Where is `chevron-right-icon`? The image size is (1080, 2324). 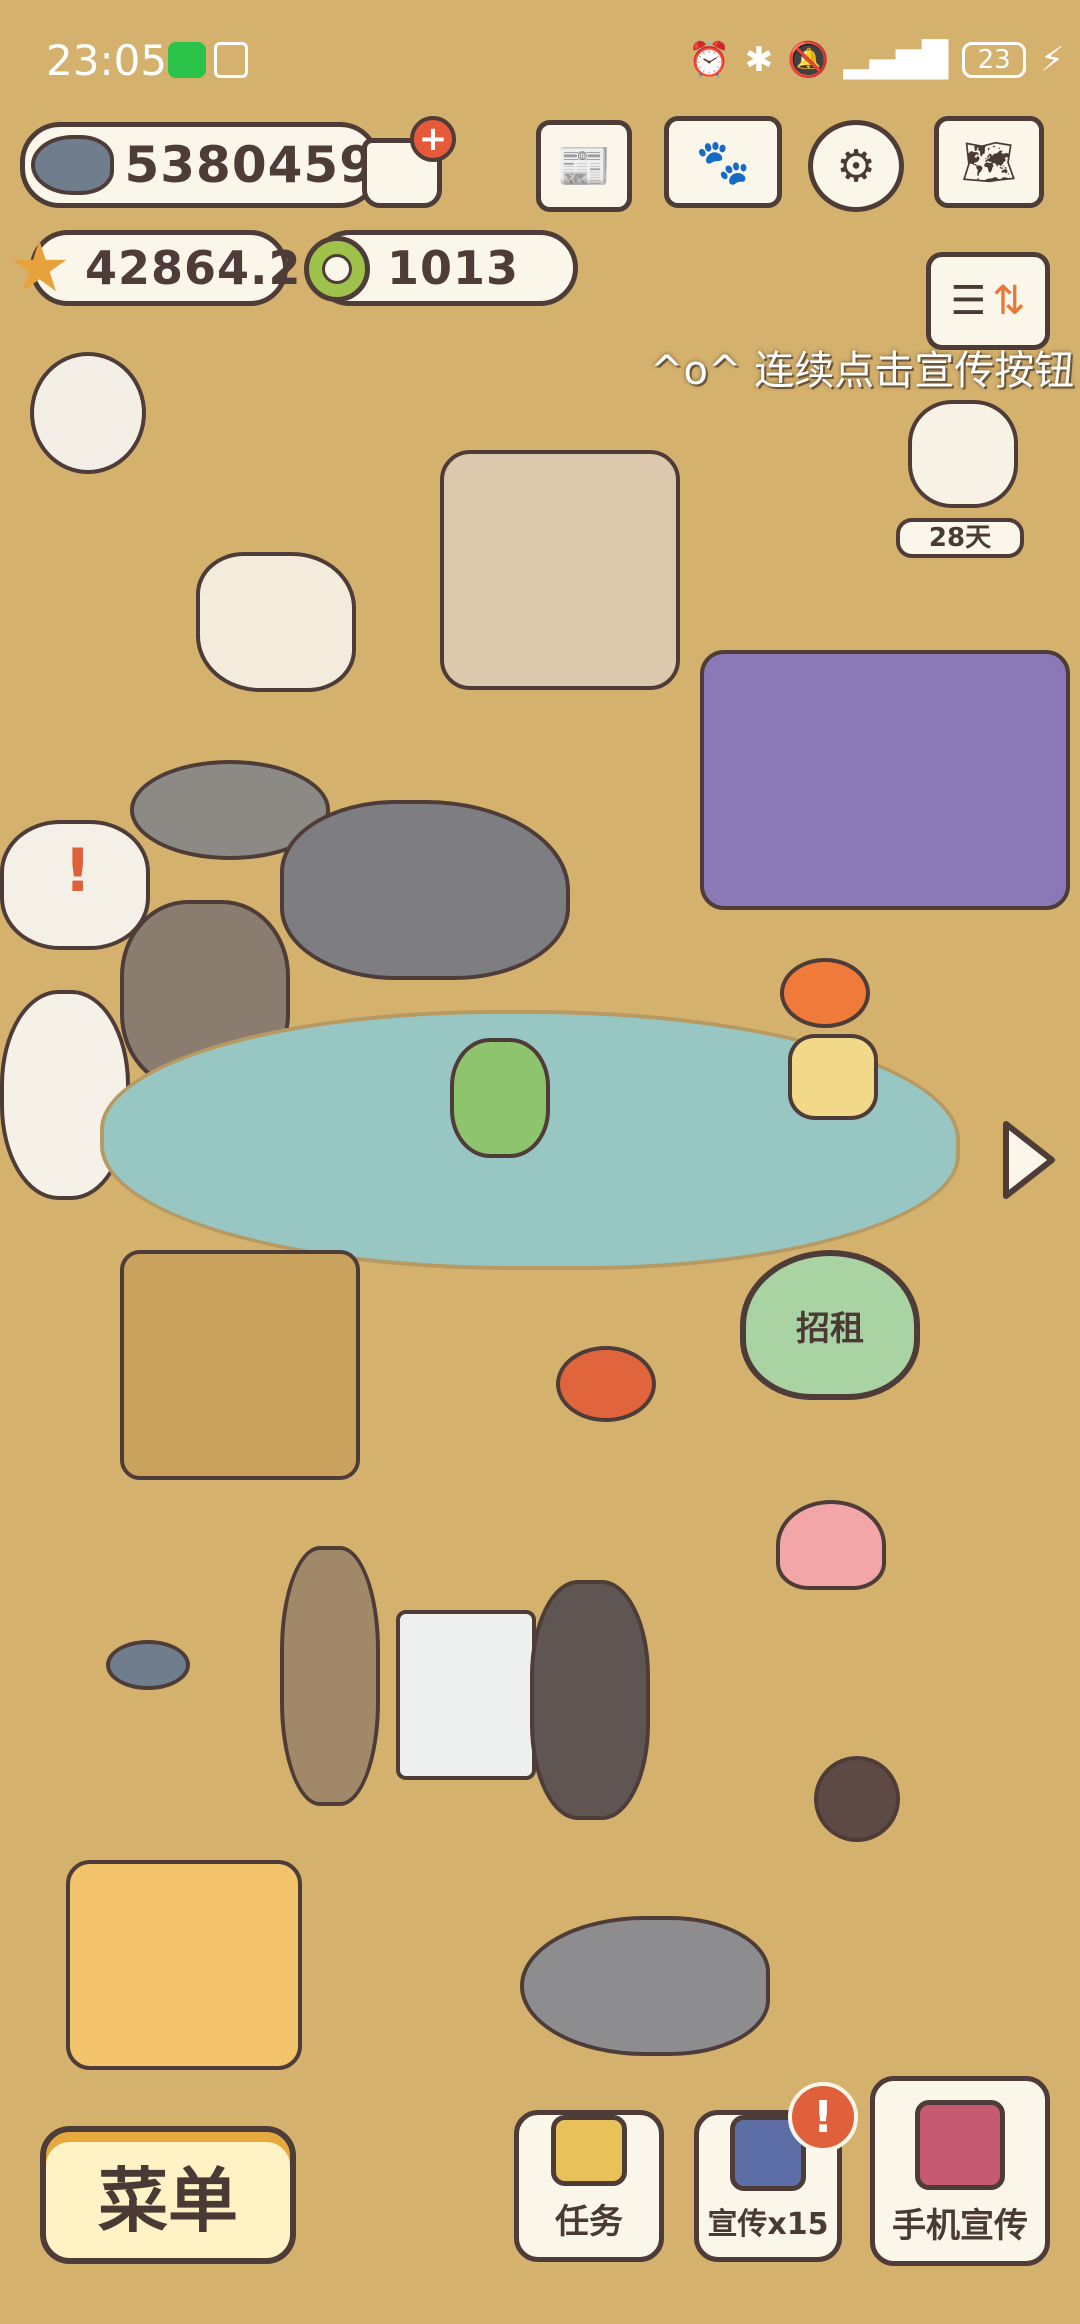
chevron-right-icon is located at coordinates (1028, 1160).